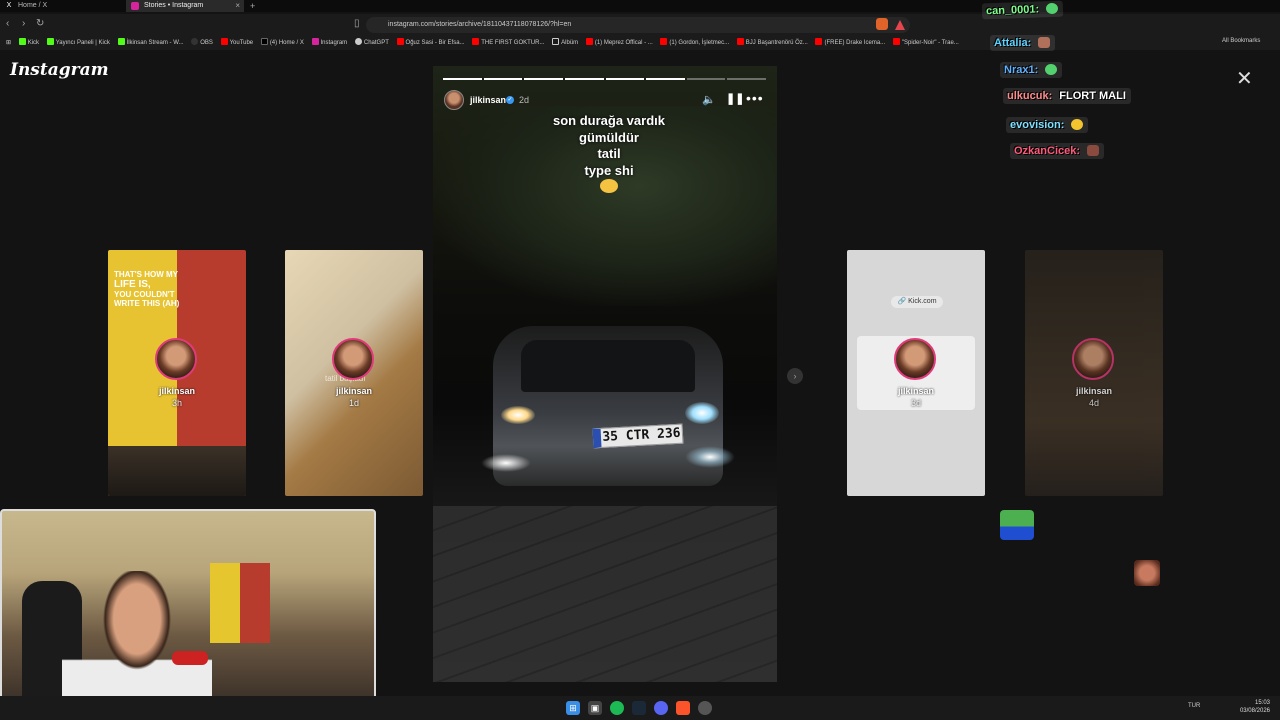  I want to click on story-thumbnail: tatil başladı jilkinsan 1d, so click(354, 373).